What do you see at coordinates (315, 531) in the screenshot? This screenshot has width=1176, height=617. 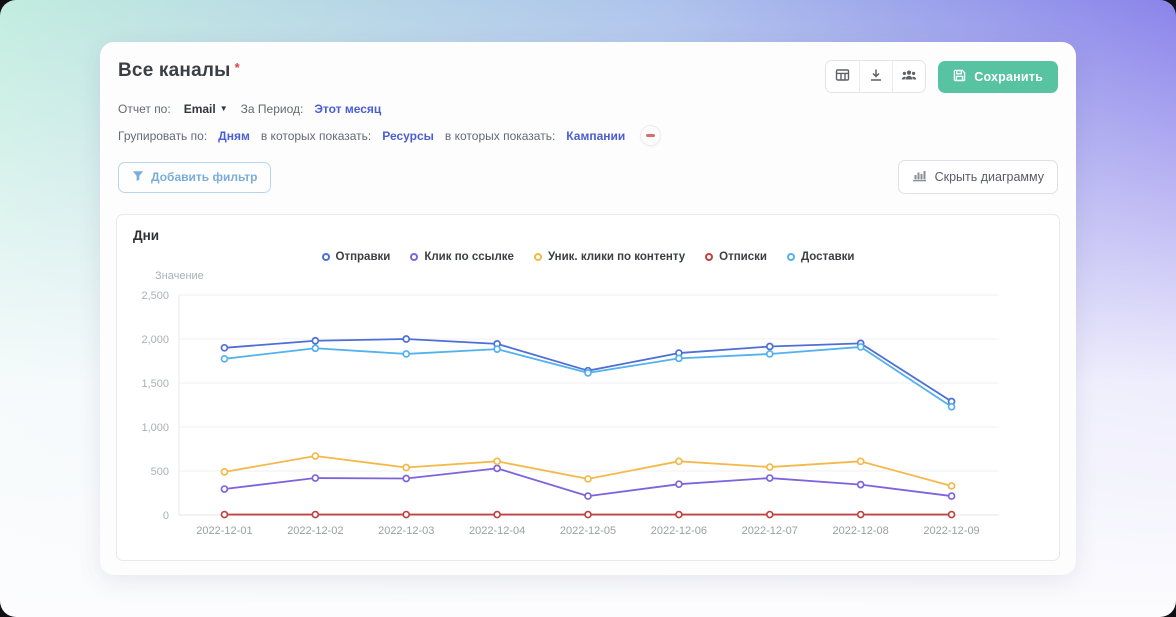 I see `svg-text: 2022-12-02` at bounding box center [315, 531].